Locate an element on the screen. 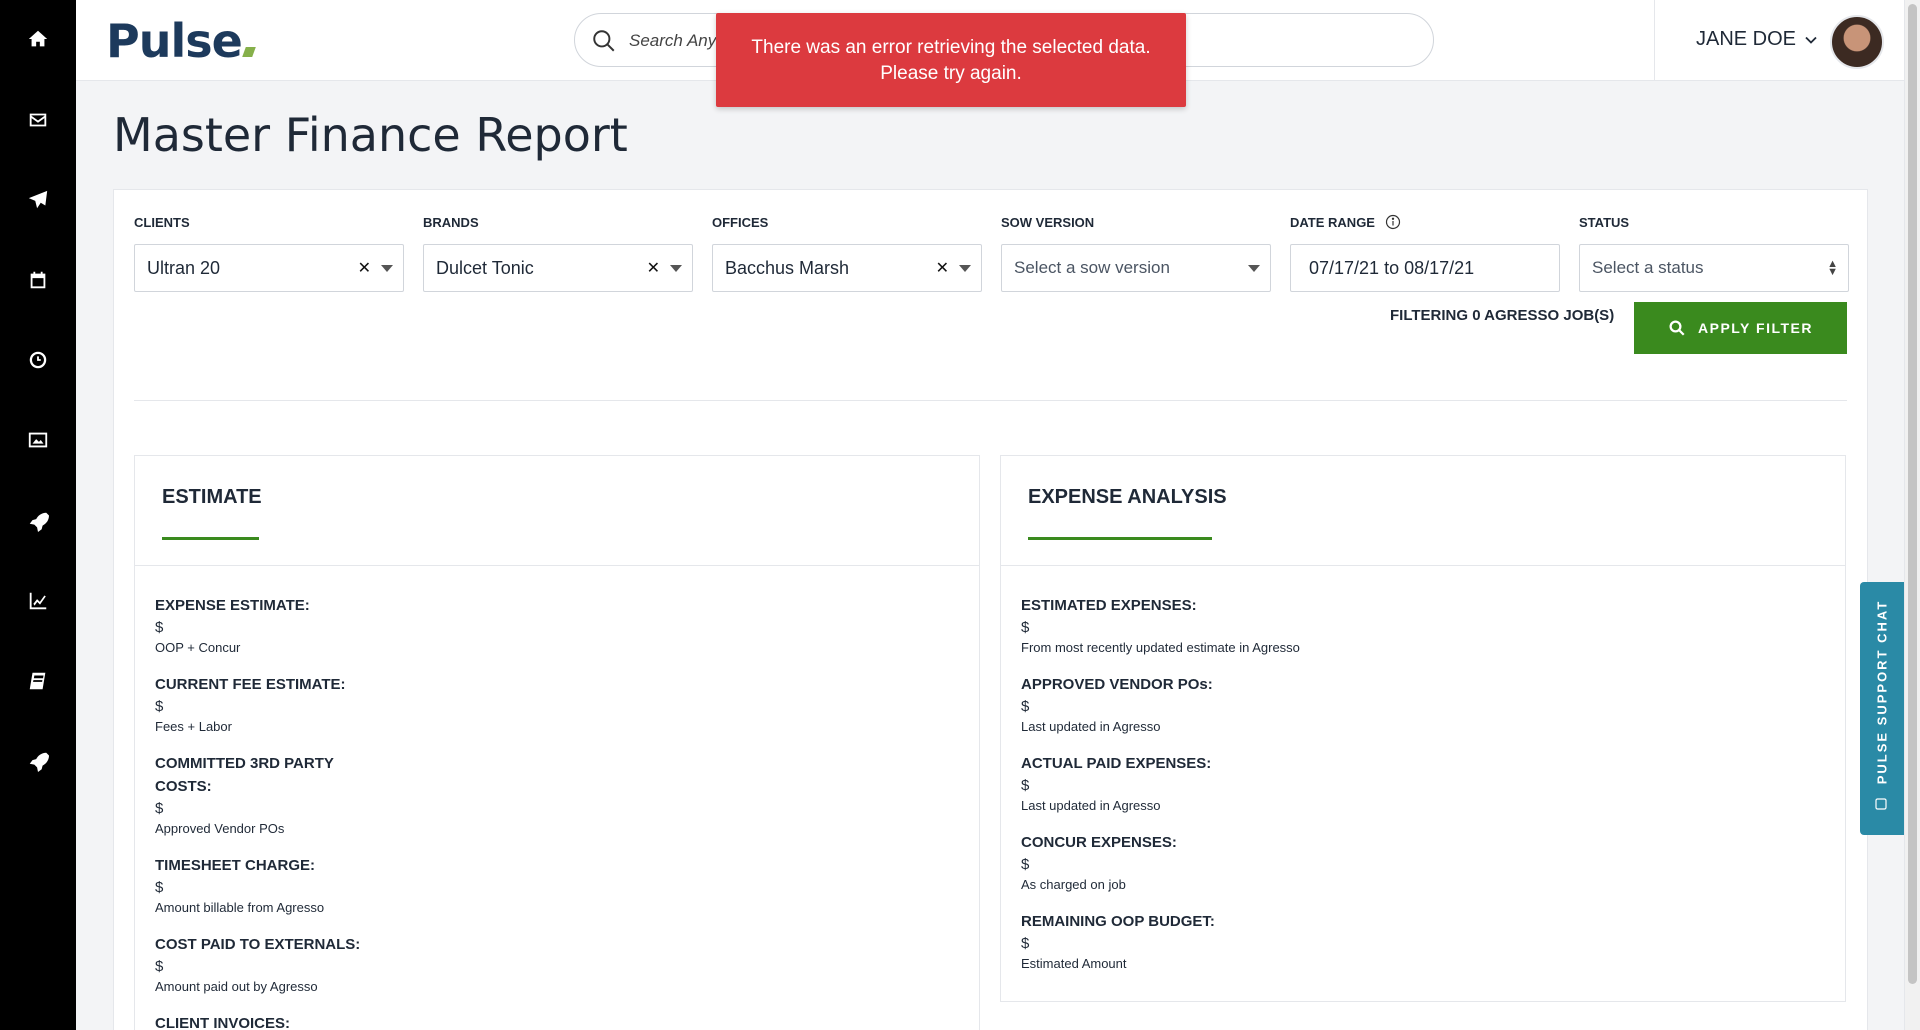 The width and height of the screenshot is (1920, 1030). logo-text: Pulse is located at coordinates (174, 41).